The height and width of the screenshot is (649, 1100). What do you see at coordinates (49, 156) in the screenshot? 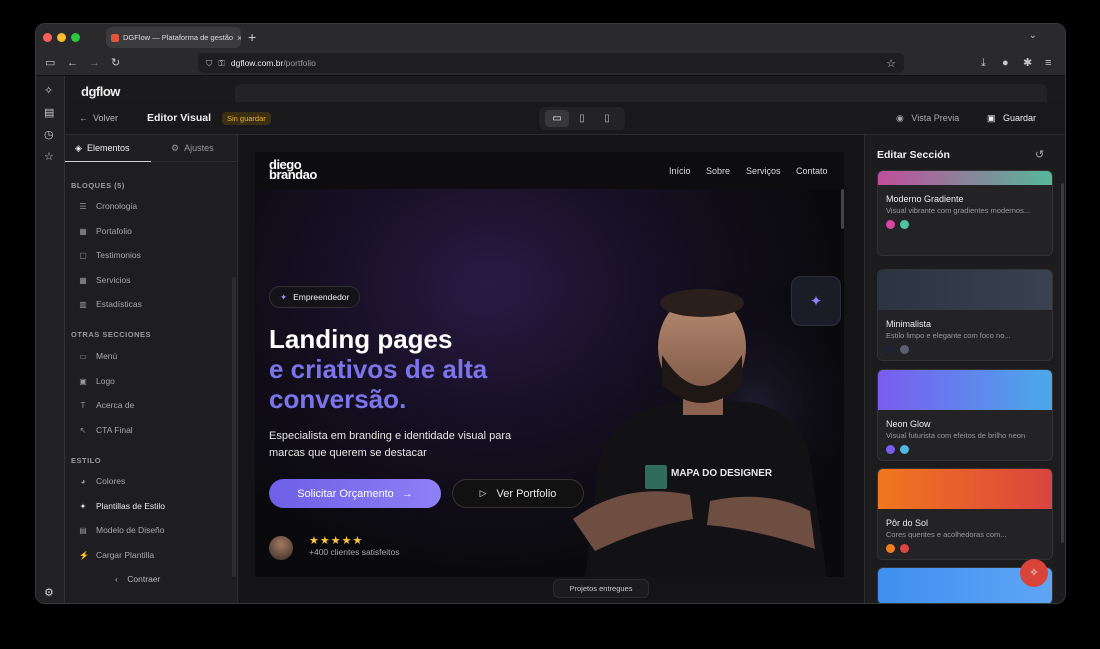
I see `bookmarks-star-icon: ☆` at bounding box center [49, 156].